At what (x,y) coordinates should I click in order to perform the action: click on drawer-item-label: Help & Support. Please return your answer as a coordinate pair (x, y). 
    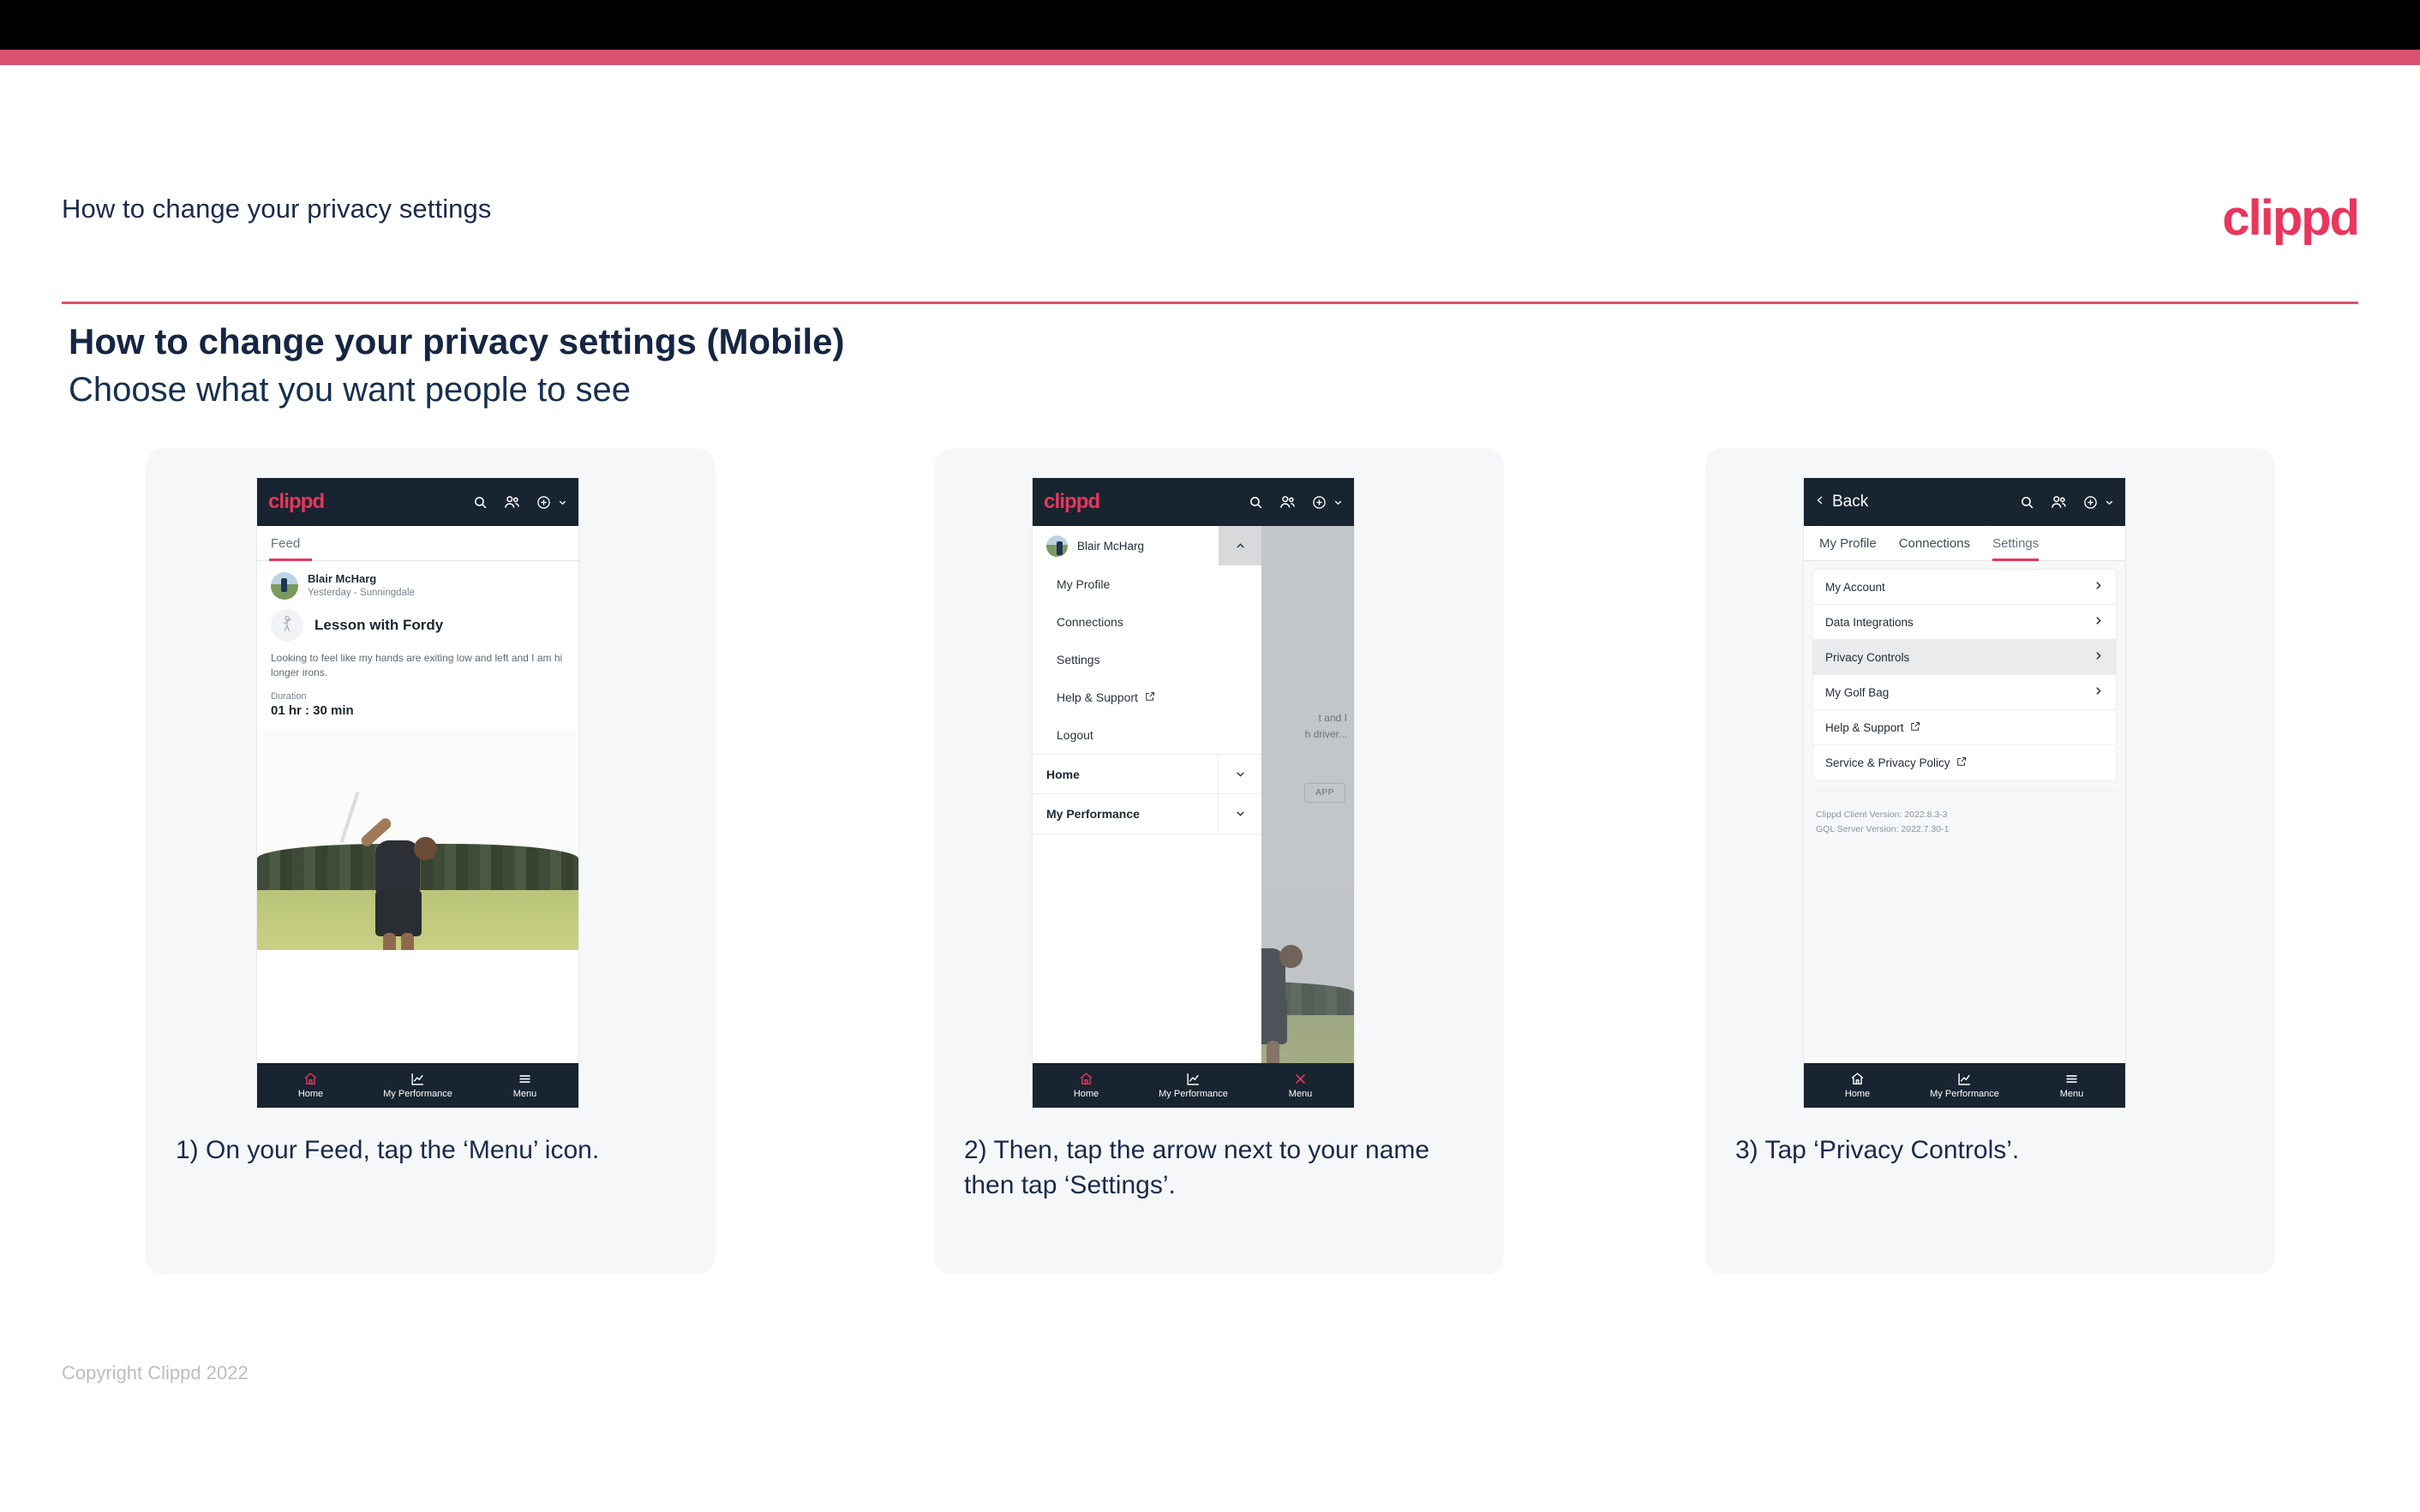
    Looking at the image, I should click on (1097, 697).